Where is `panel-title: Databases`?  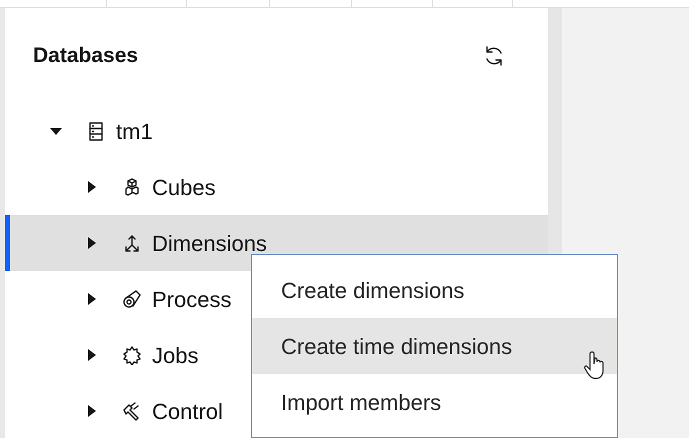 panel-title: Databases is located at coordinates (85, 55).